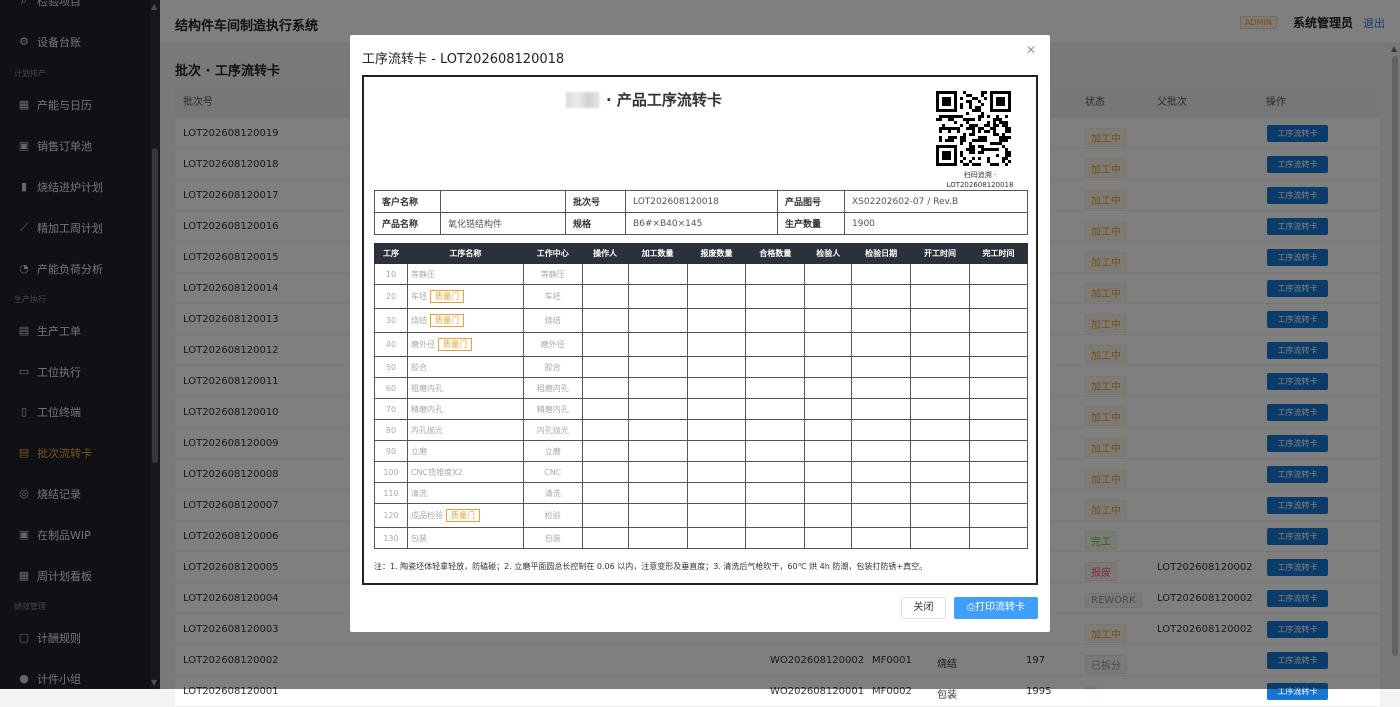 The height and width of the screenshot is (707, 1400). What do you see at coordinates (422, 344) in the screenshot?
I see `step-name: 磨外径` at bounding box center [422, 344].